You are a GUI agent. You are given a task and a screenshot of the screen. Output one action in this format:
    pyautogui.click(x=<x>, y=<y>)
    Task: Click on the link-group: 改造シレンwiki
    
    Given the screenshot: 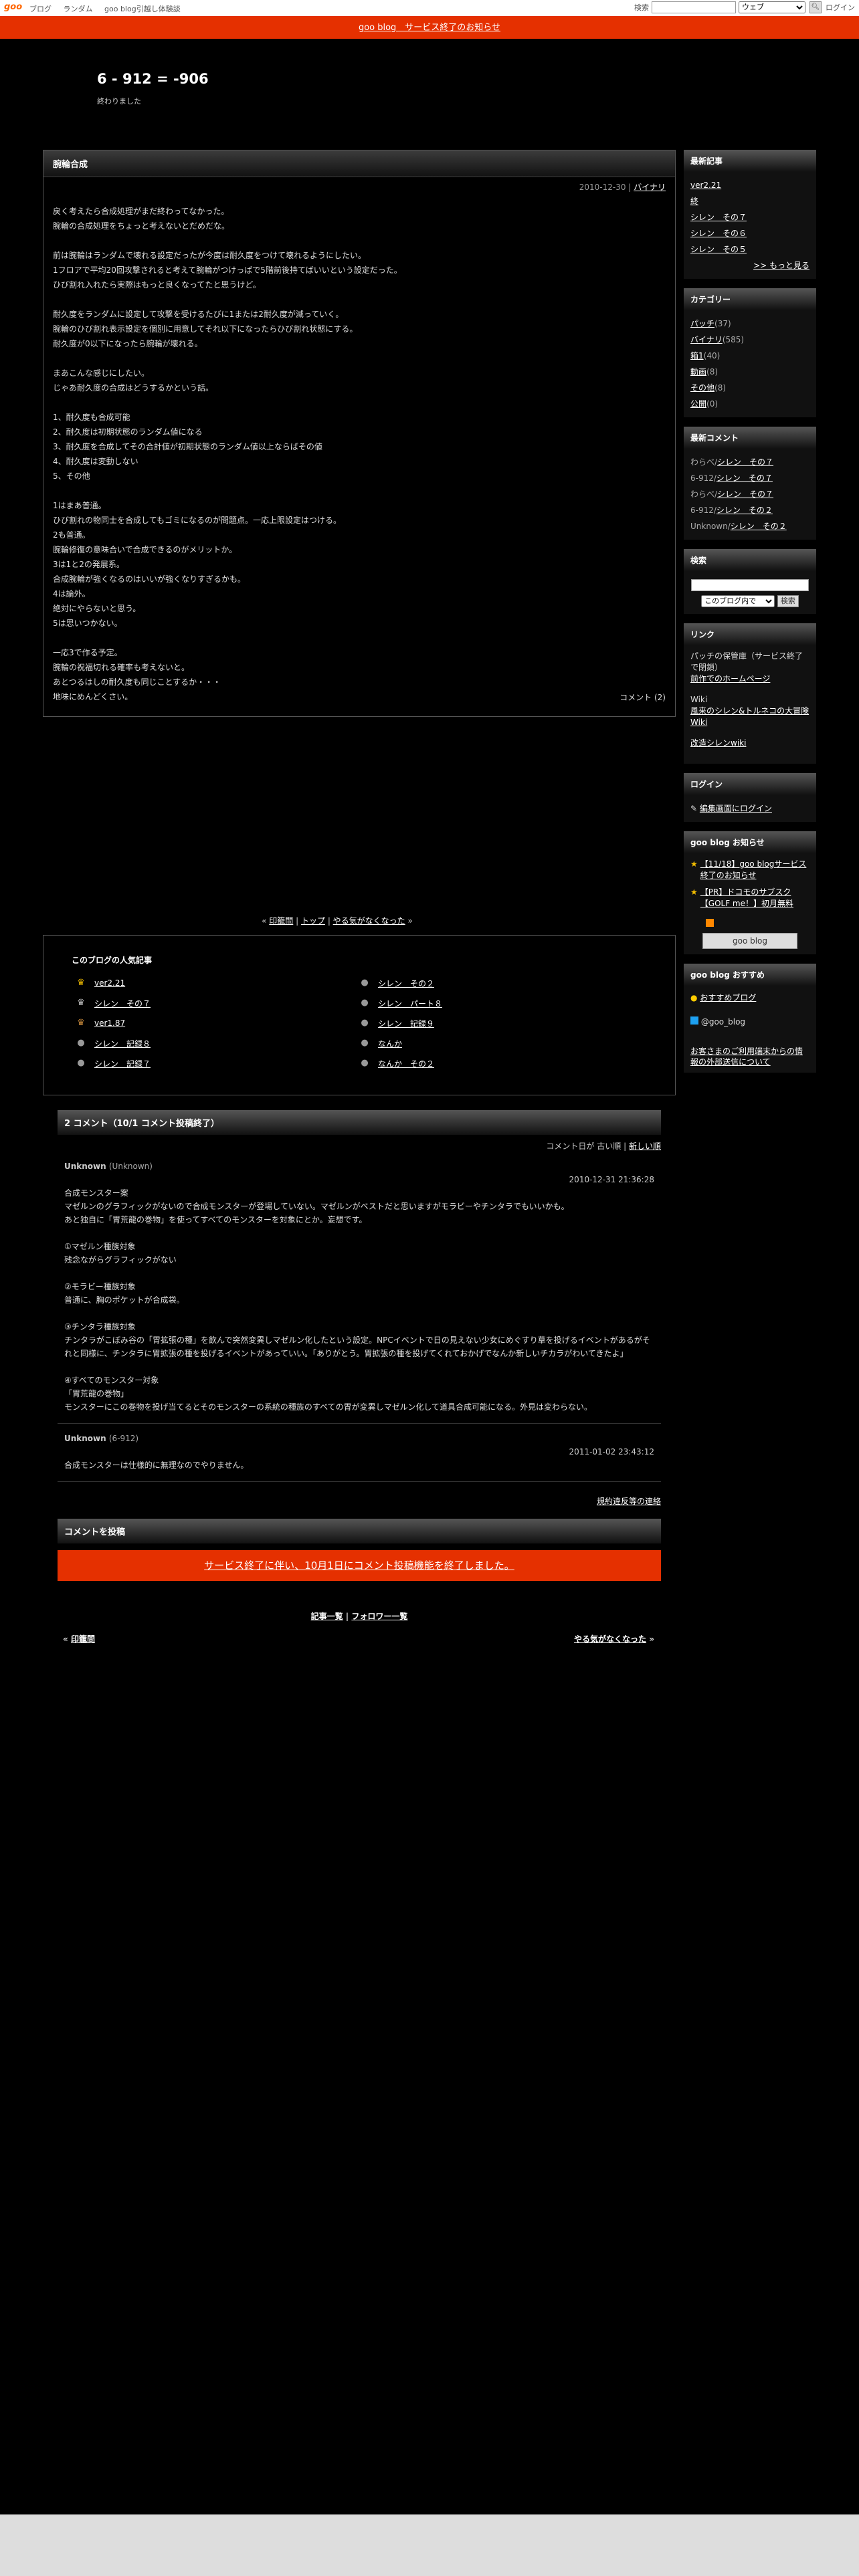 What is the action you would take?
    pyautogui.click(x=750, y=743)
    